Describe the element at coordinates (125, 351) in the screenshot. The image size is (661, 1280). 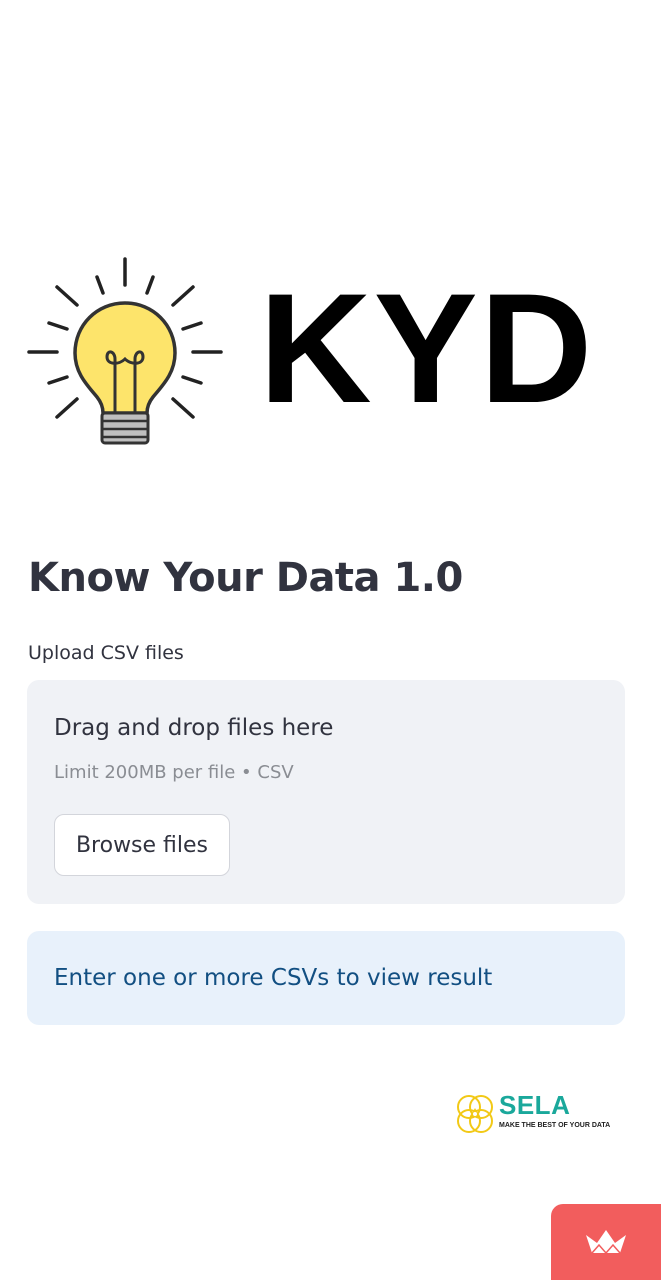
I see `light-bulb-icon` at that location.